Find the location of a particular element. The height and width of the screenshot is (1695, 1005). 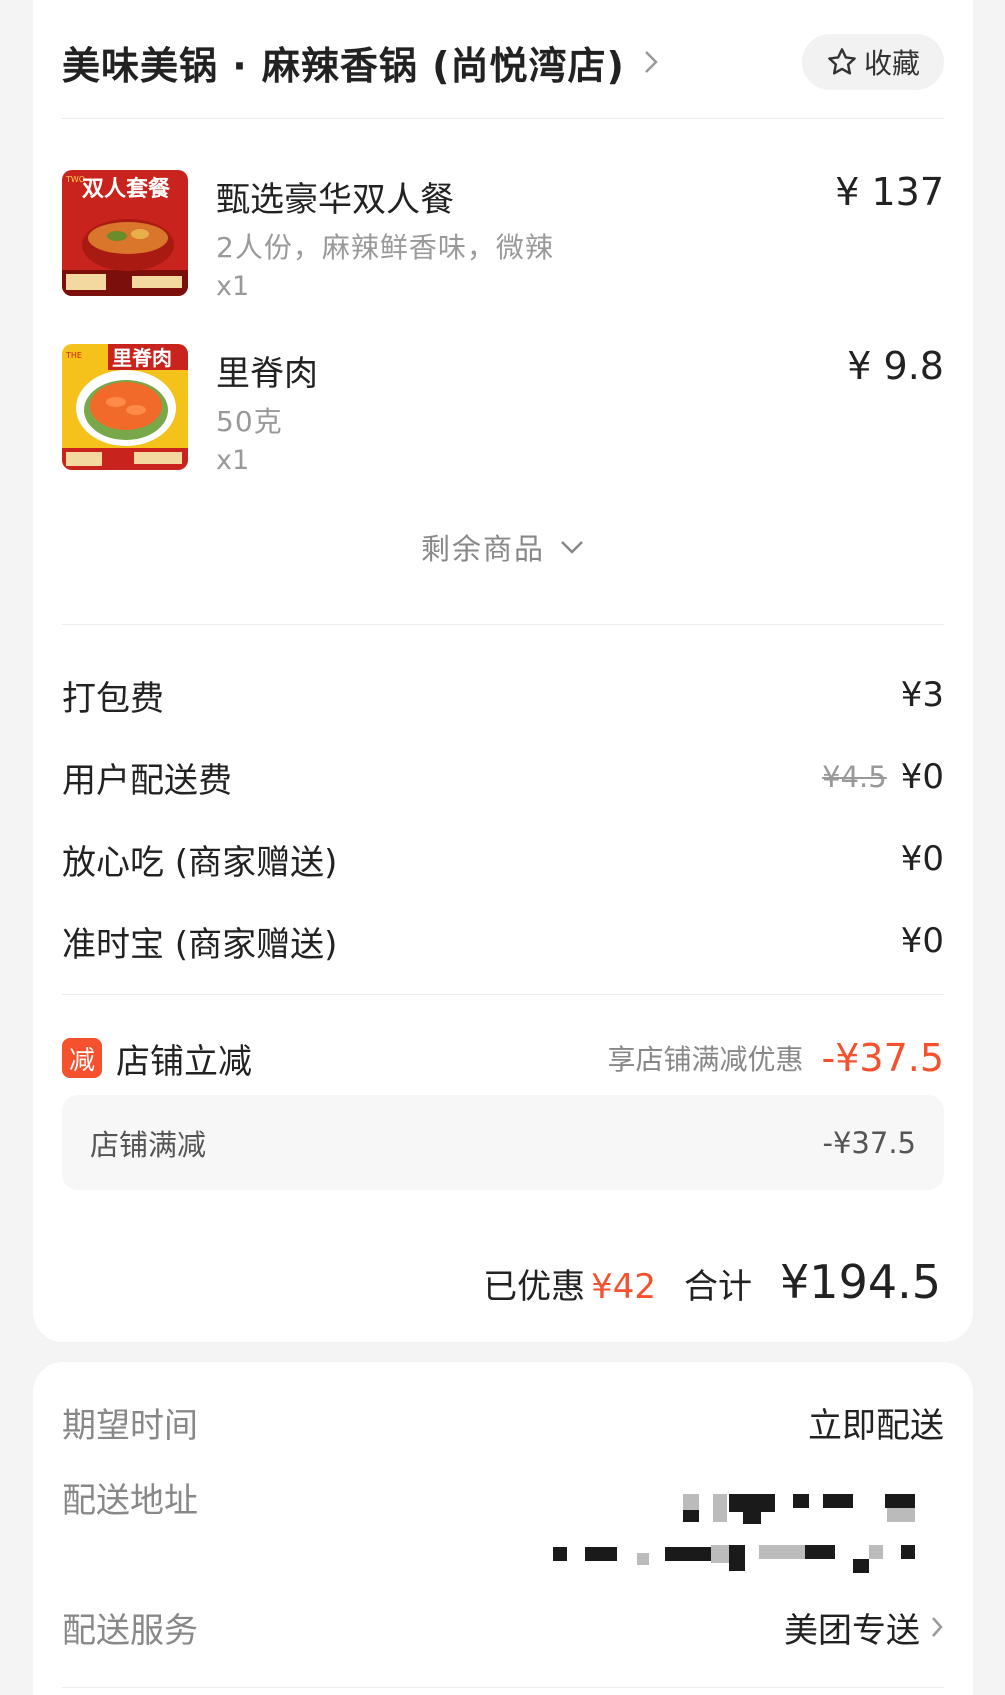

favorite-label: 收藏 is located at coordinates (891, 63).